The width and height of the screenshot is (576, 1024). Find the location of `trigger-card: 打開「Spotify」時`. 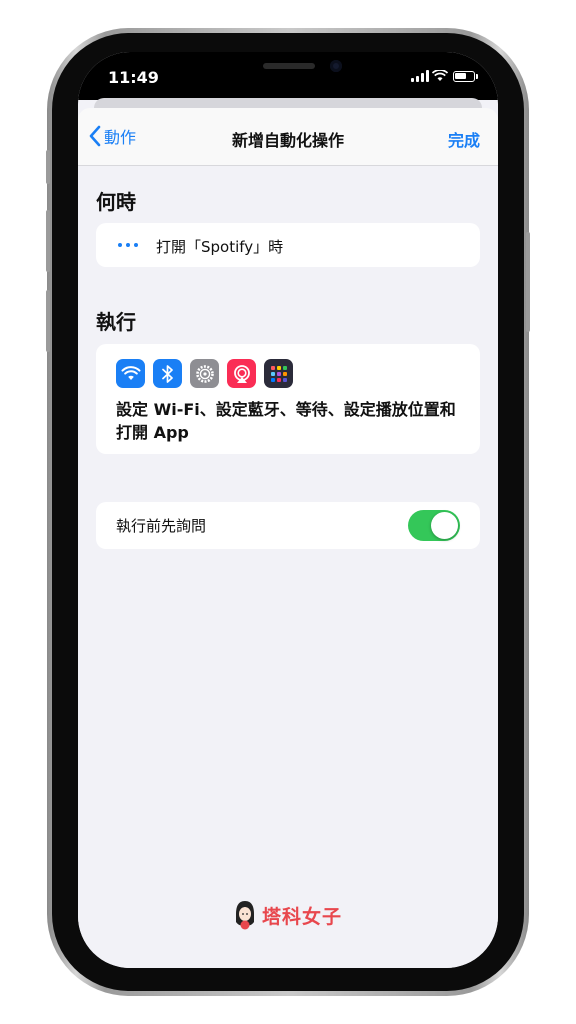

trigger-card: 打開「Spotify」時 is located at coordinates (288, 245).